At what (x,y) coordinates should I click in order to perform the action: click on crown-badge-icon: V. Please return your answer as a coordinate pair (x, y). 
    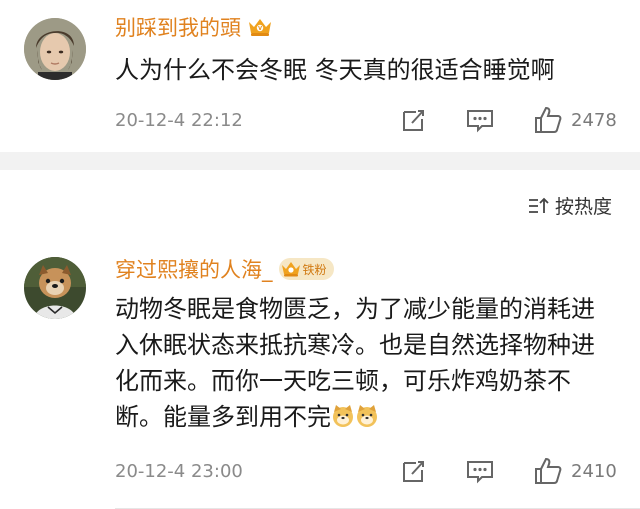
    Looking at the image, I should click on (260, 27).